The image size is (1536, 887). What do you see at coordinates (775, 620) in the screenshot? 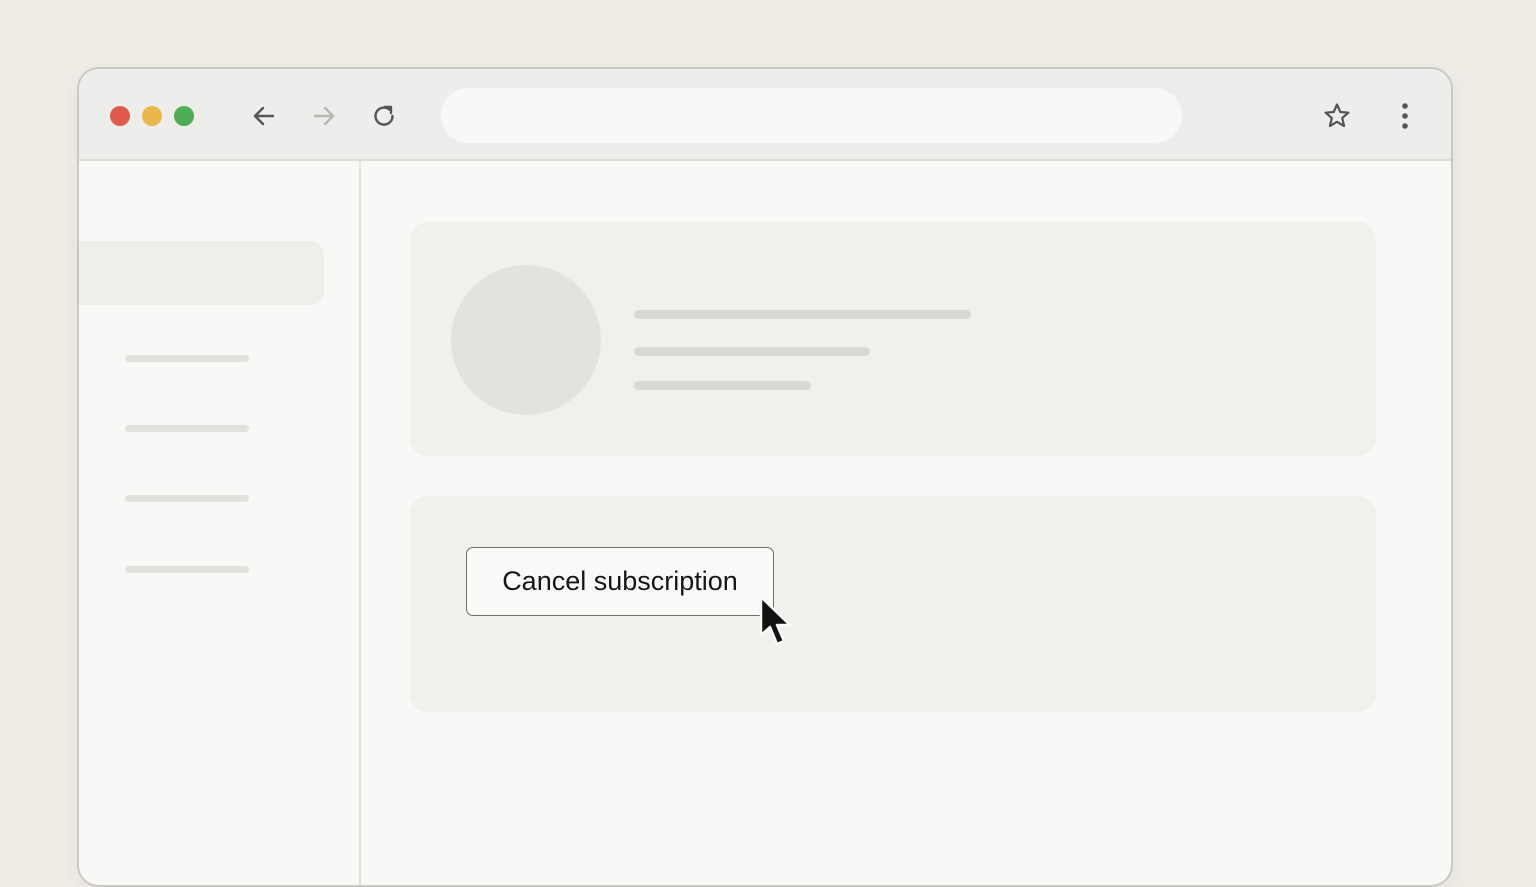
I see `mouse-pointer-icon` at bounding box center [775, 620].